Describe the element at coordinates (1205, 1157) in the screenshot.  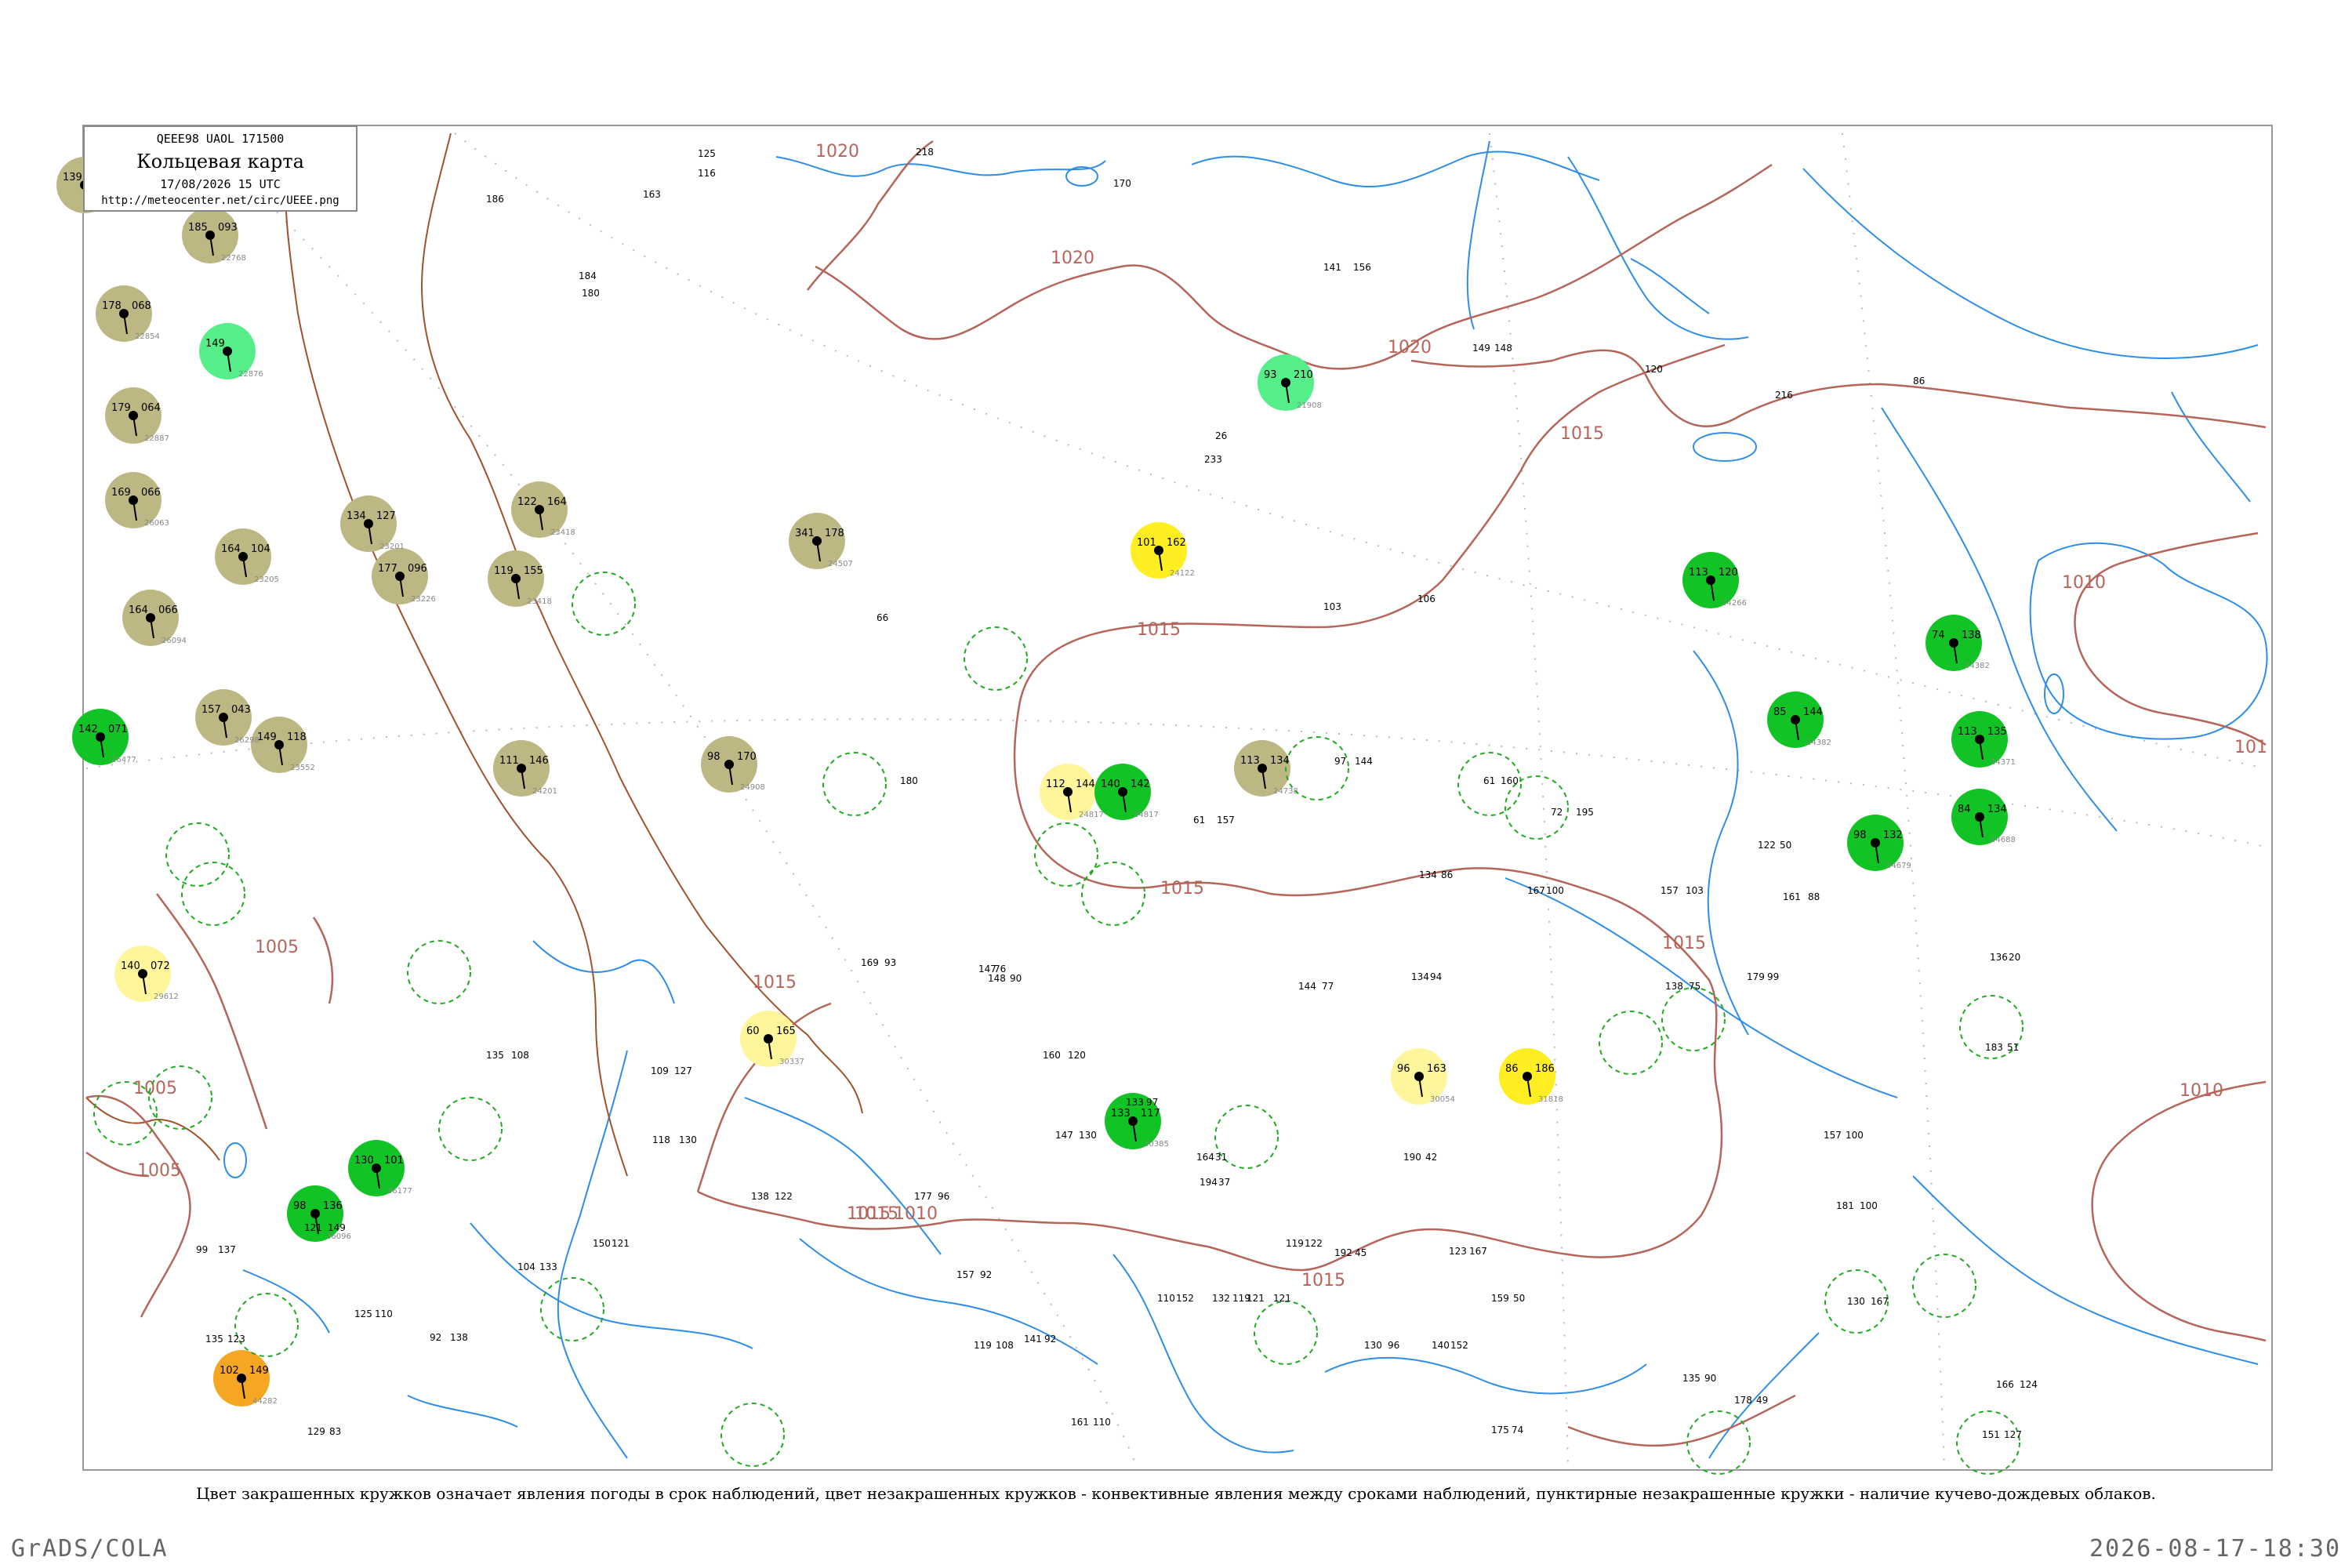
I see `station-value: 164` at that location.